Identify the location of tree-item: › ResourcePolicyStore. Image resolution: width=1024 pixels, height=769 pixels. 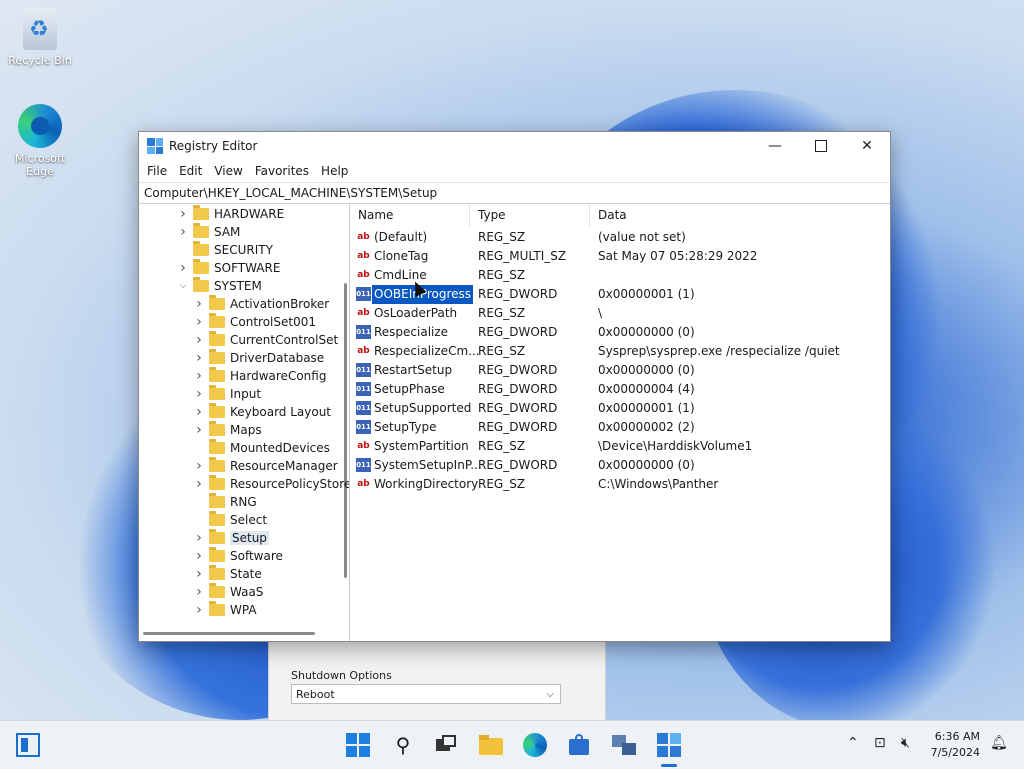
(271, 484).